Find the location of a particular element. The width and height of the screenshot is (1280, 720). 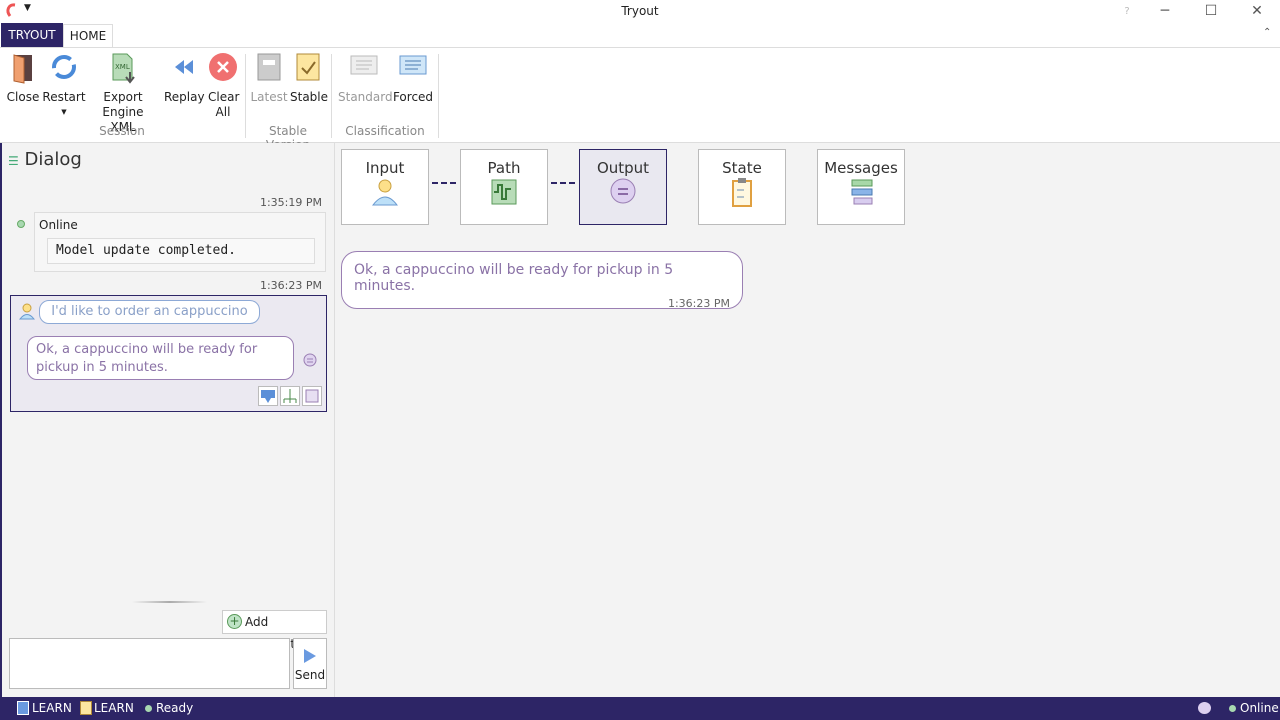

step-label: Output is located at coordinates (623, 168).